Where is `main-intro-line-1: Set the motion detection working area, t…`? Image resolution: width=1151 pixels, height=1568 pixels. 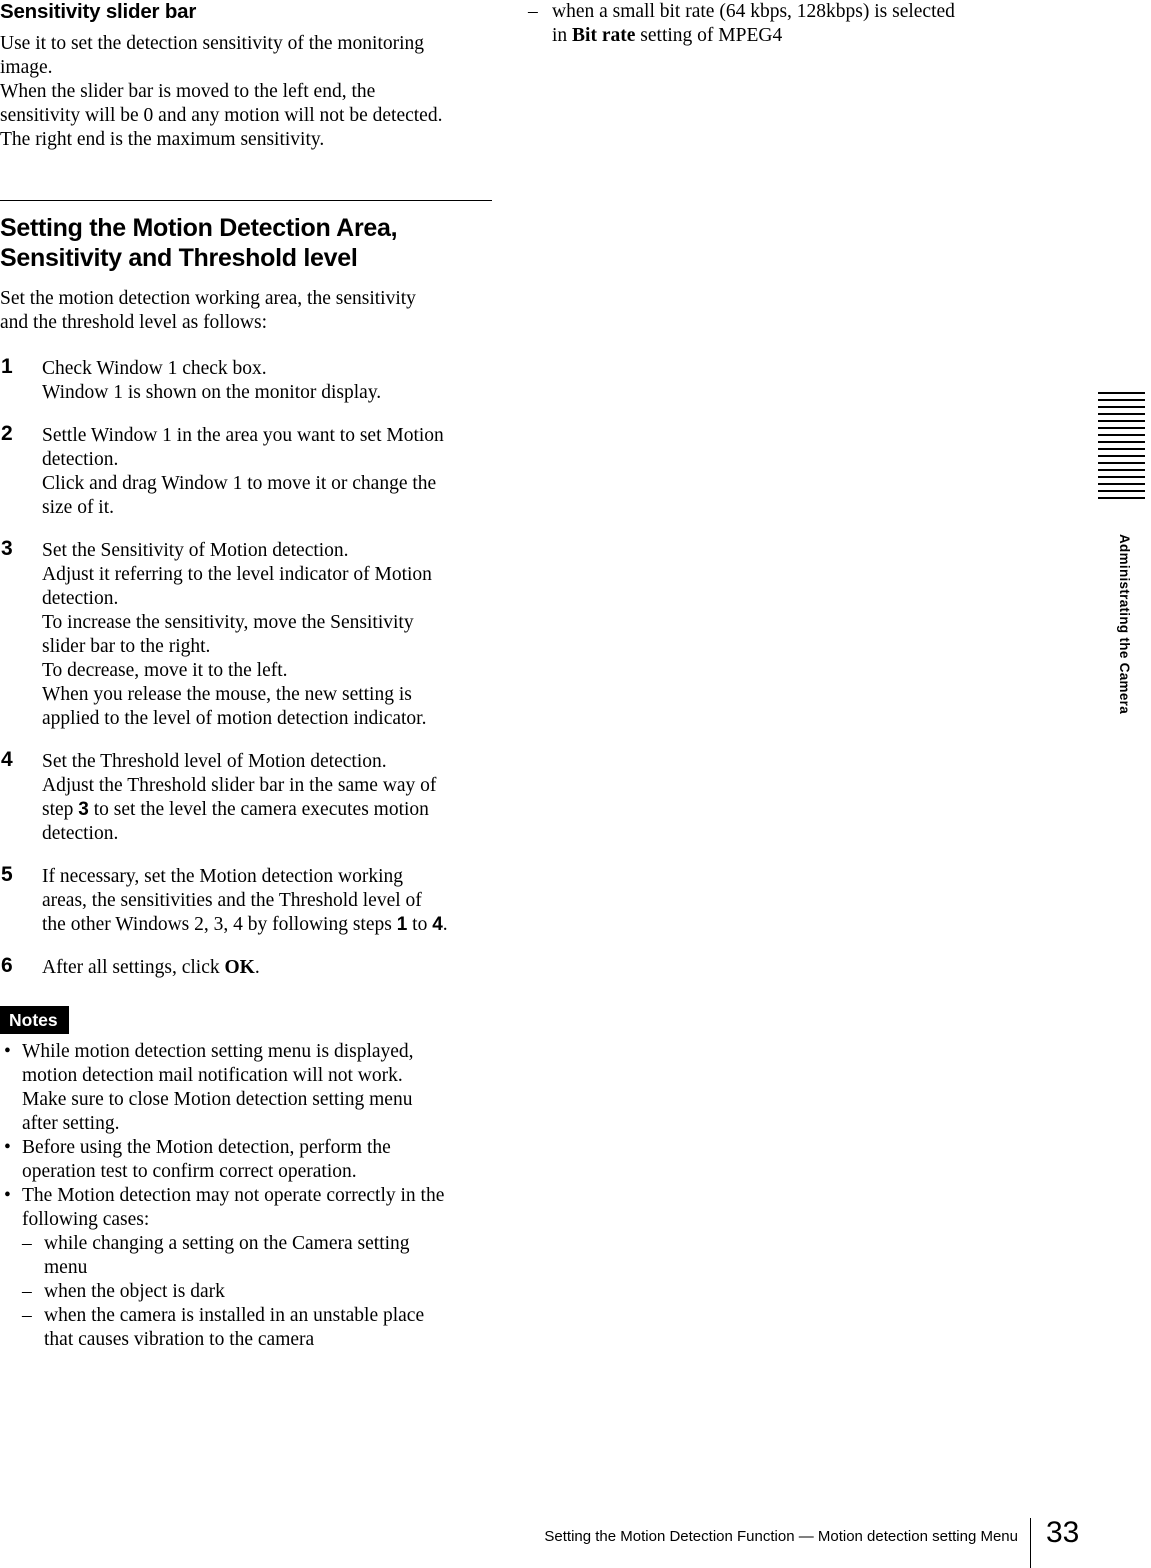 main-intro-line-1: Set the motion detection working area, t… is located at coordinates (208, 298).